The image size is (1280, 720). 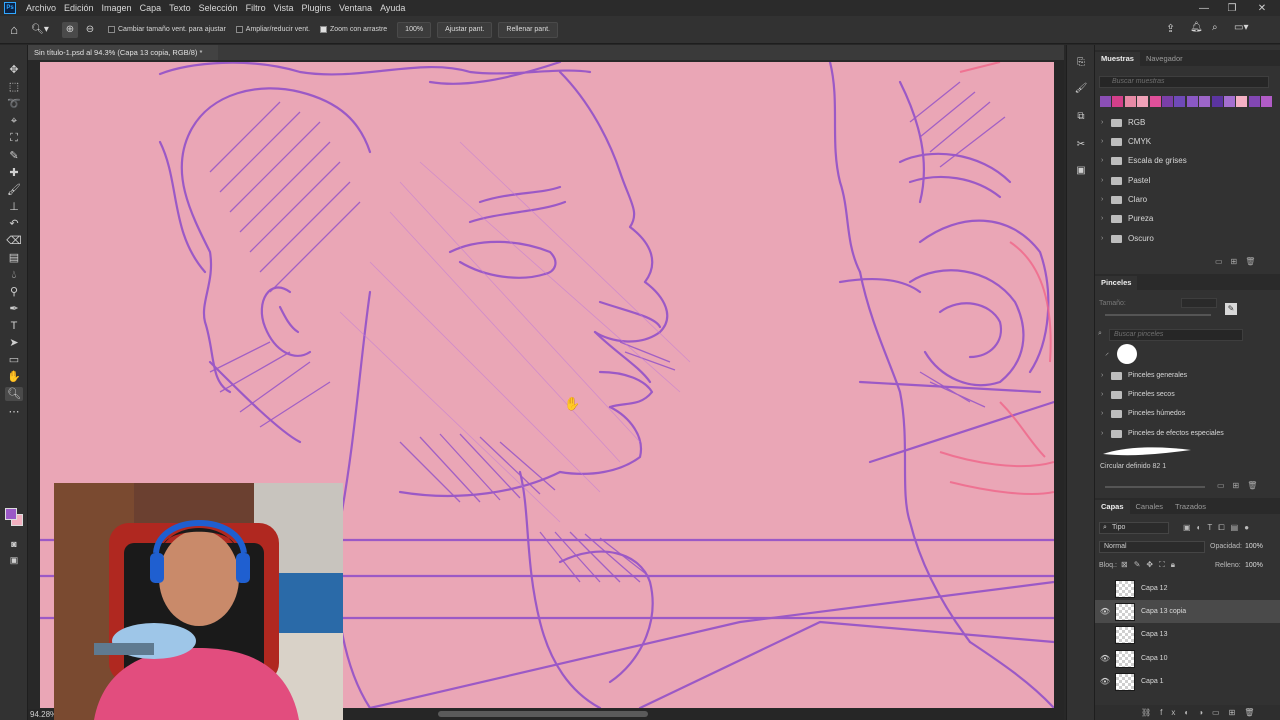 I want to click on menu-archivo: Archivo, so click(x=41, y=8).